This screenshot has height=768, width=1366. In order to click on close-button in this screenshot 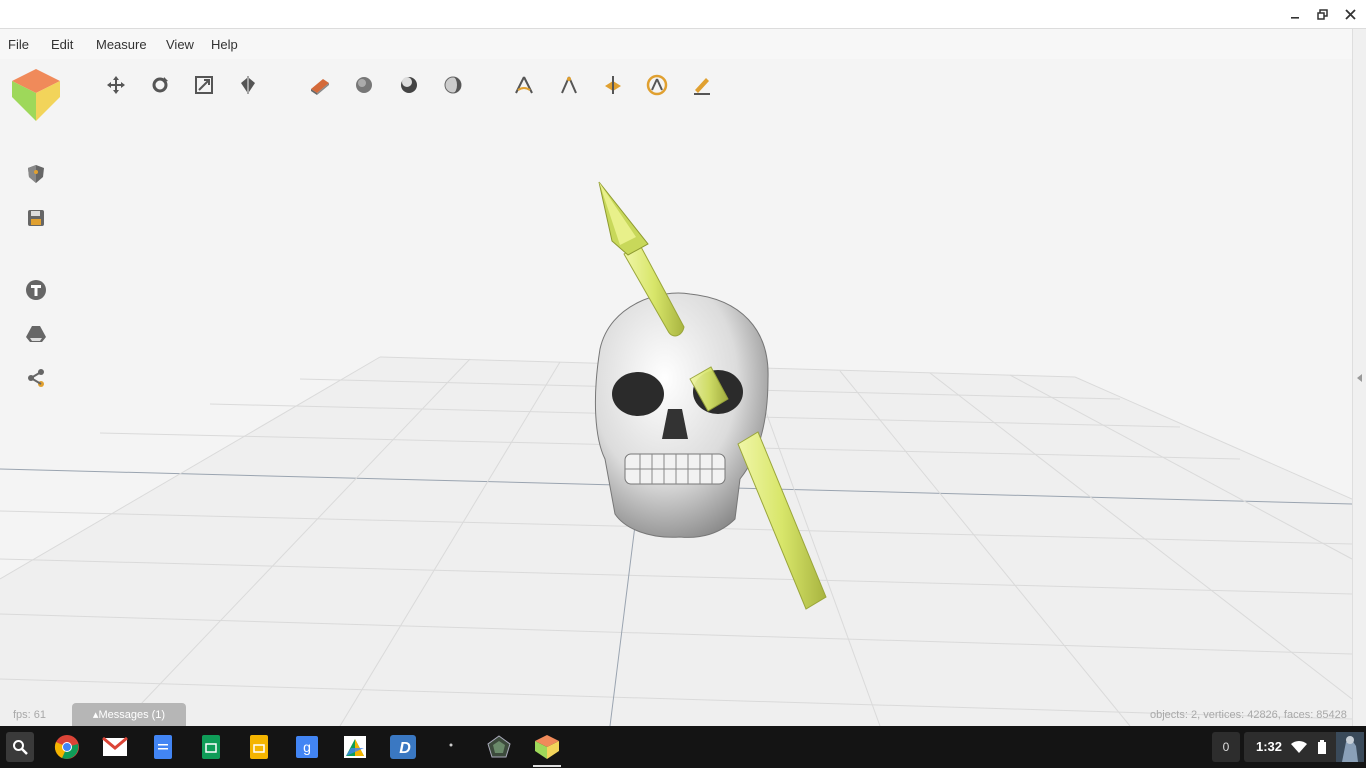, I will do `click(1350, 14)`.